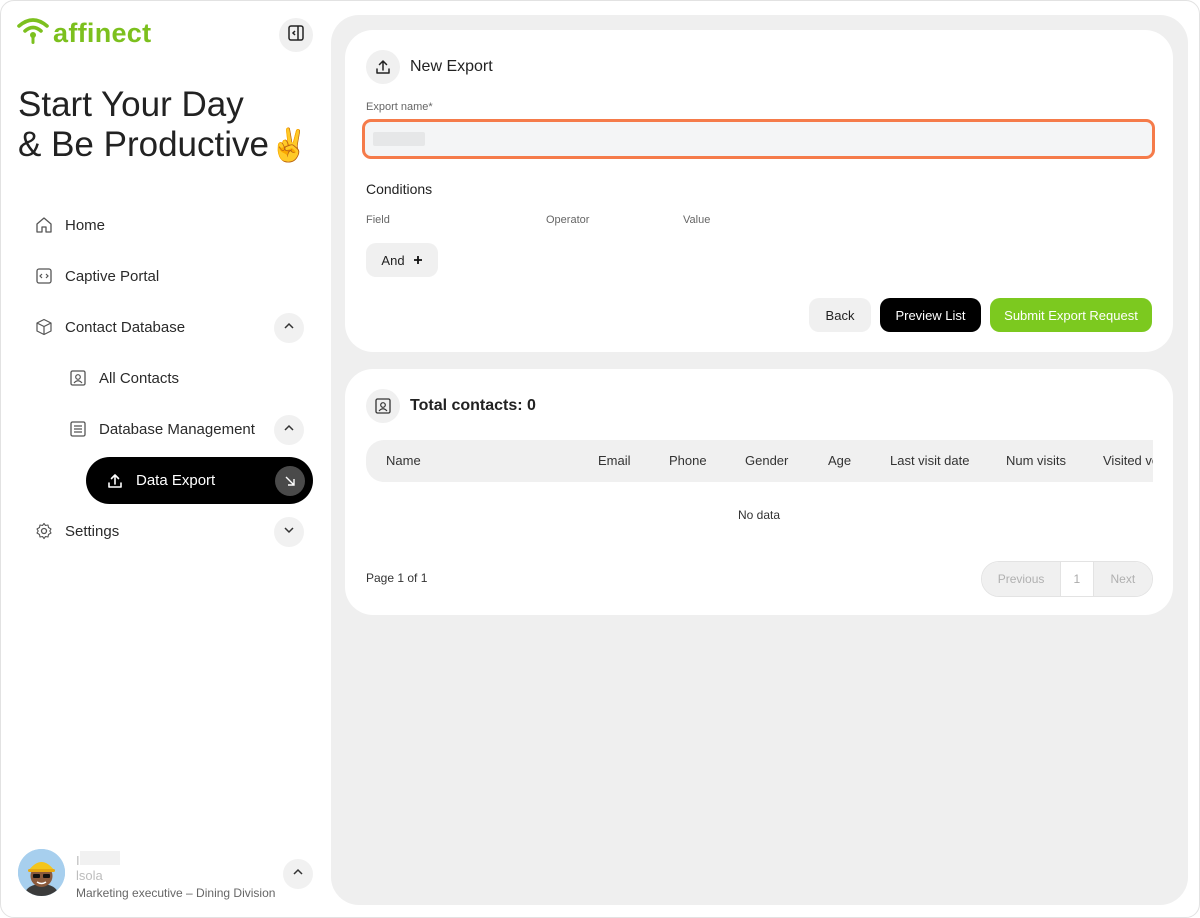  Describe the element at coordinates (399, 189) in the screenshot. I see `conditions-title: Conditions` at that location.